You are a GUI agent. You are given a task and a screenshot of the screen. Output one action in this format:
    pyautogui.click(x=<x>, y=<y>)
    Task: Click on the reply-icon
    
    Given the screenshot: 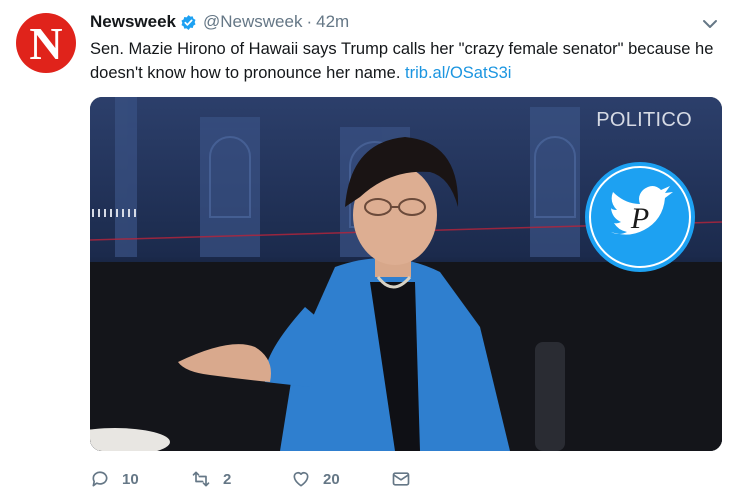 What is the action you would take?
    pyautogui.click(x=100, y=479)
    